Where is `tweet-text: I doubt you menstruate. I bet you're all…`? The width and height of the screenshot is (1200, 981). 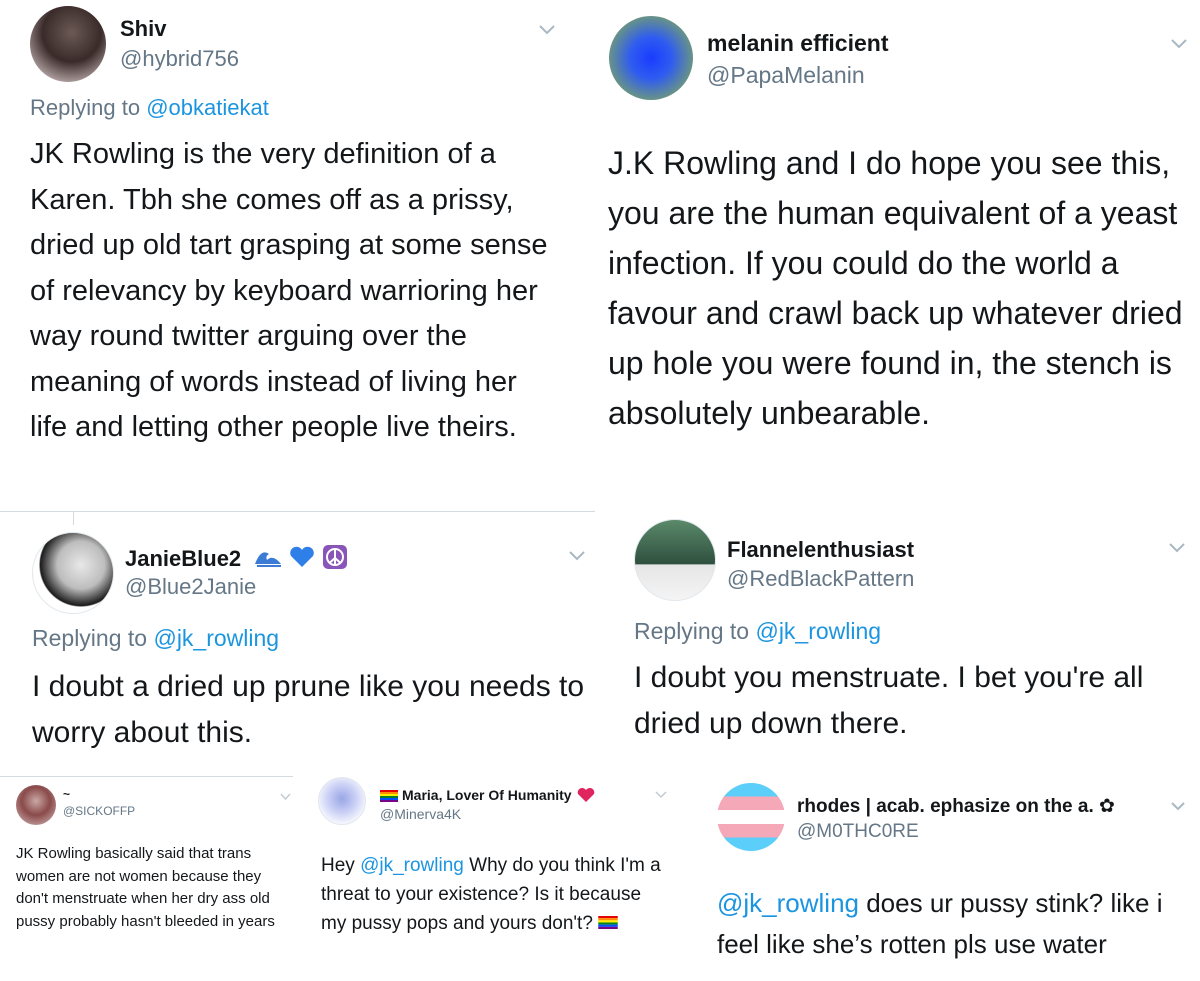 tweet-text: I doubt you menstruate. I bet you're all… is located at coordinates (889, 700).